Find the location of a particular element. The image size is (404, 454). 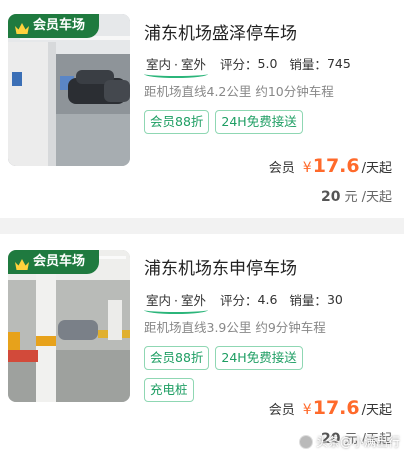

sales-value: 30 is located at coordinates (334, 299).